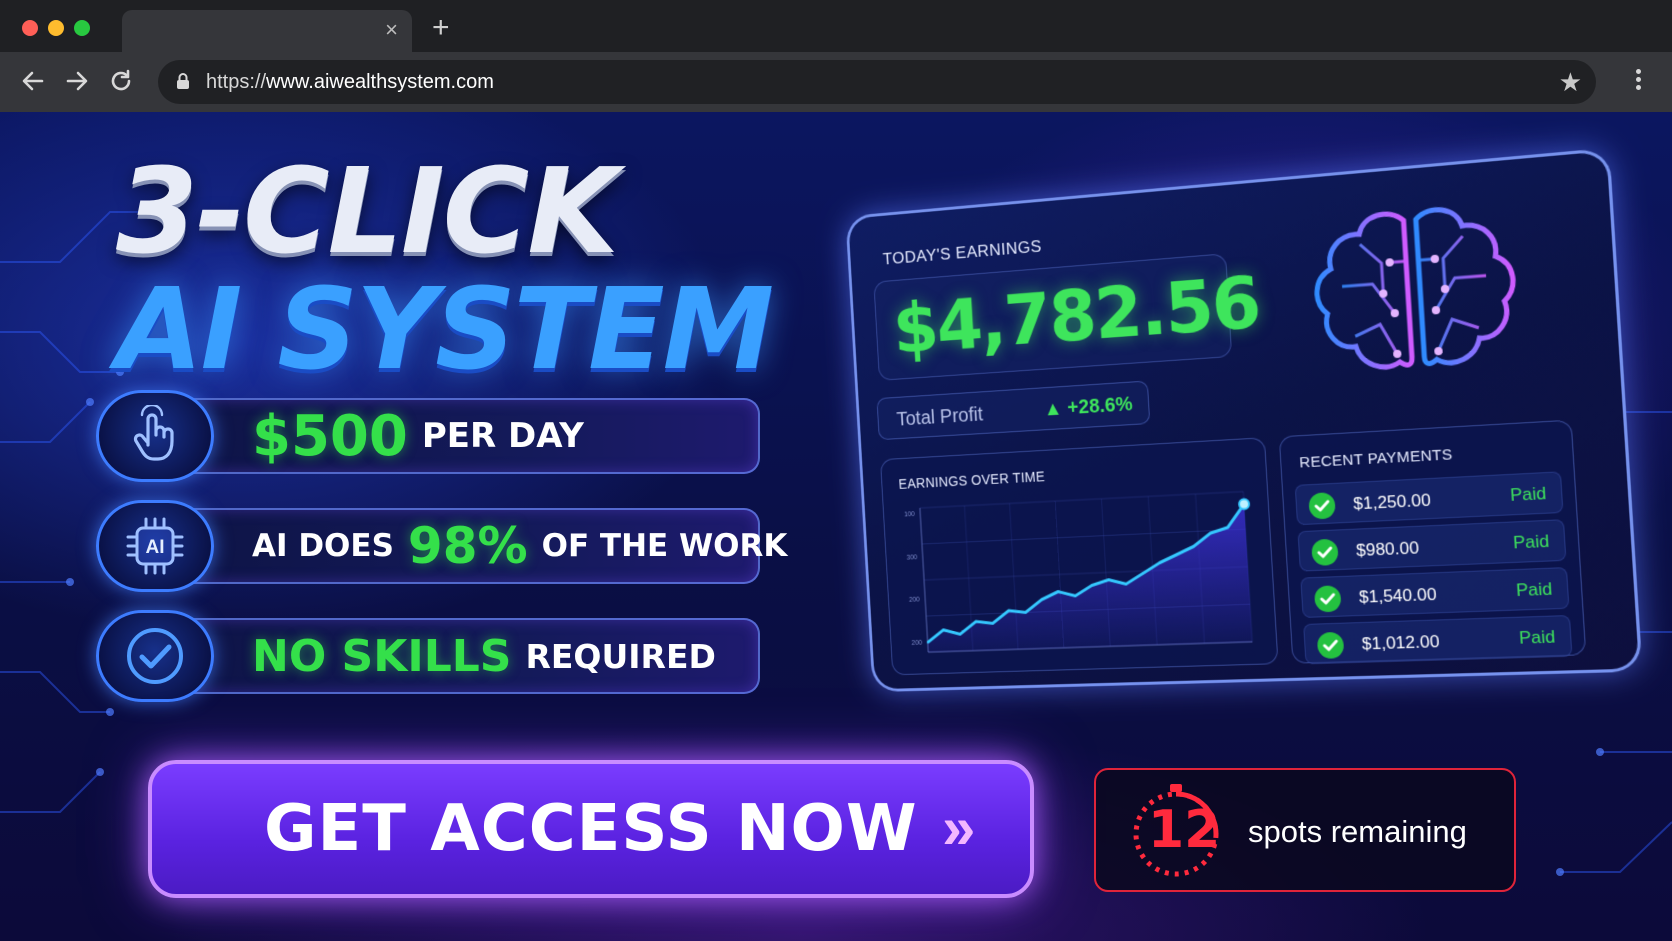 The height and width of the screenshot is (941, 1672). Describe the element at coordinates (1570, 82) in the screenshot. I see `star-icon: ★` at that location.